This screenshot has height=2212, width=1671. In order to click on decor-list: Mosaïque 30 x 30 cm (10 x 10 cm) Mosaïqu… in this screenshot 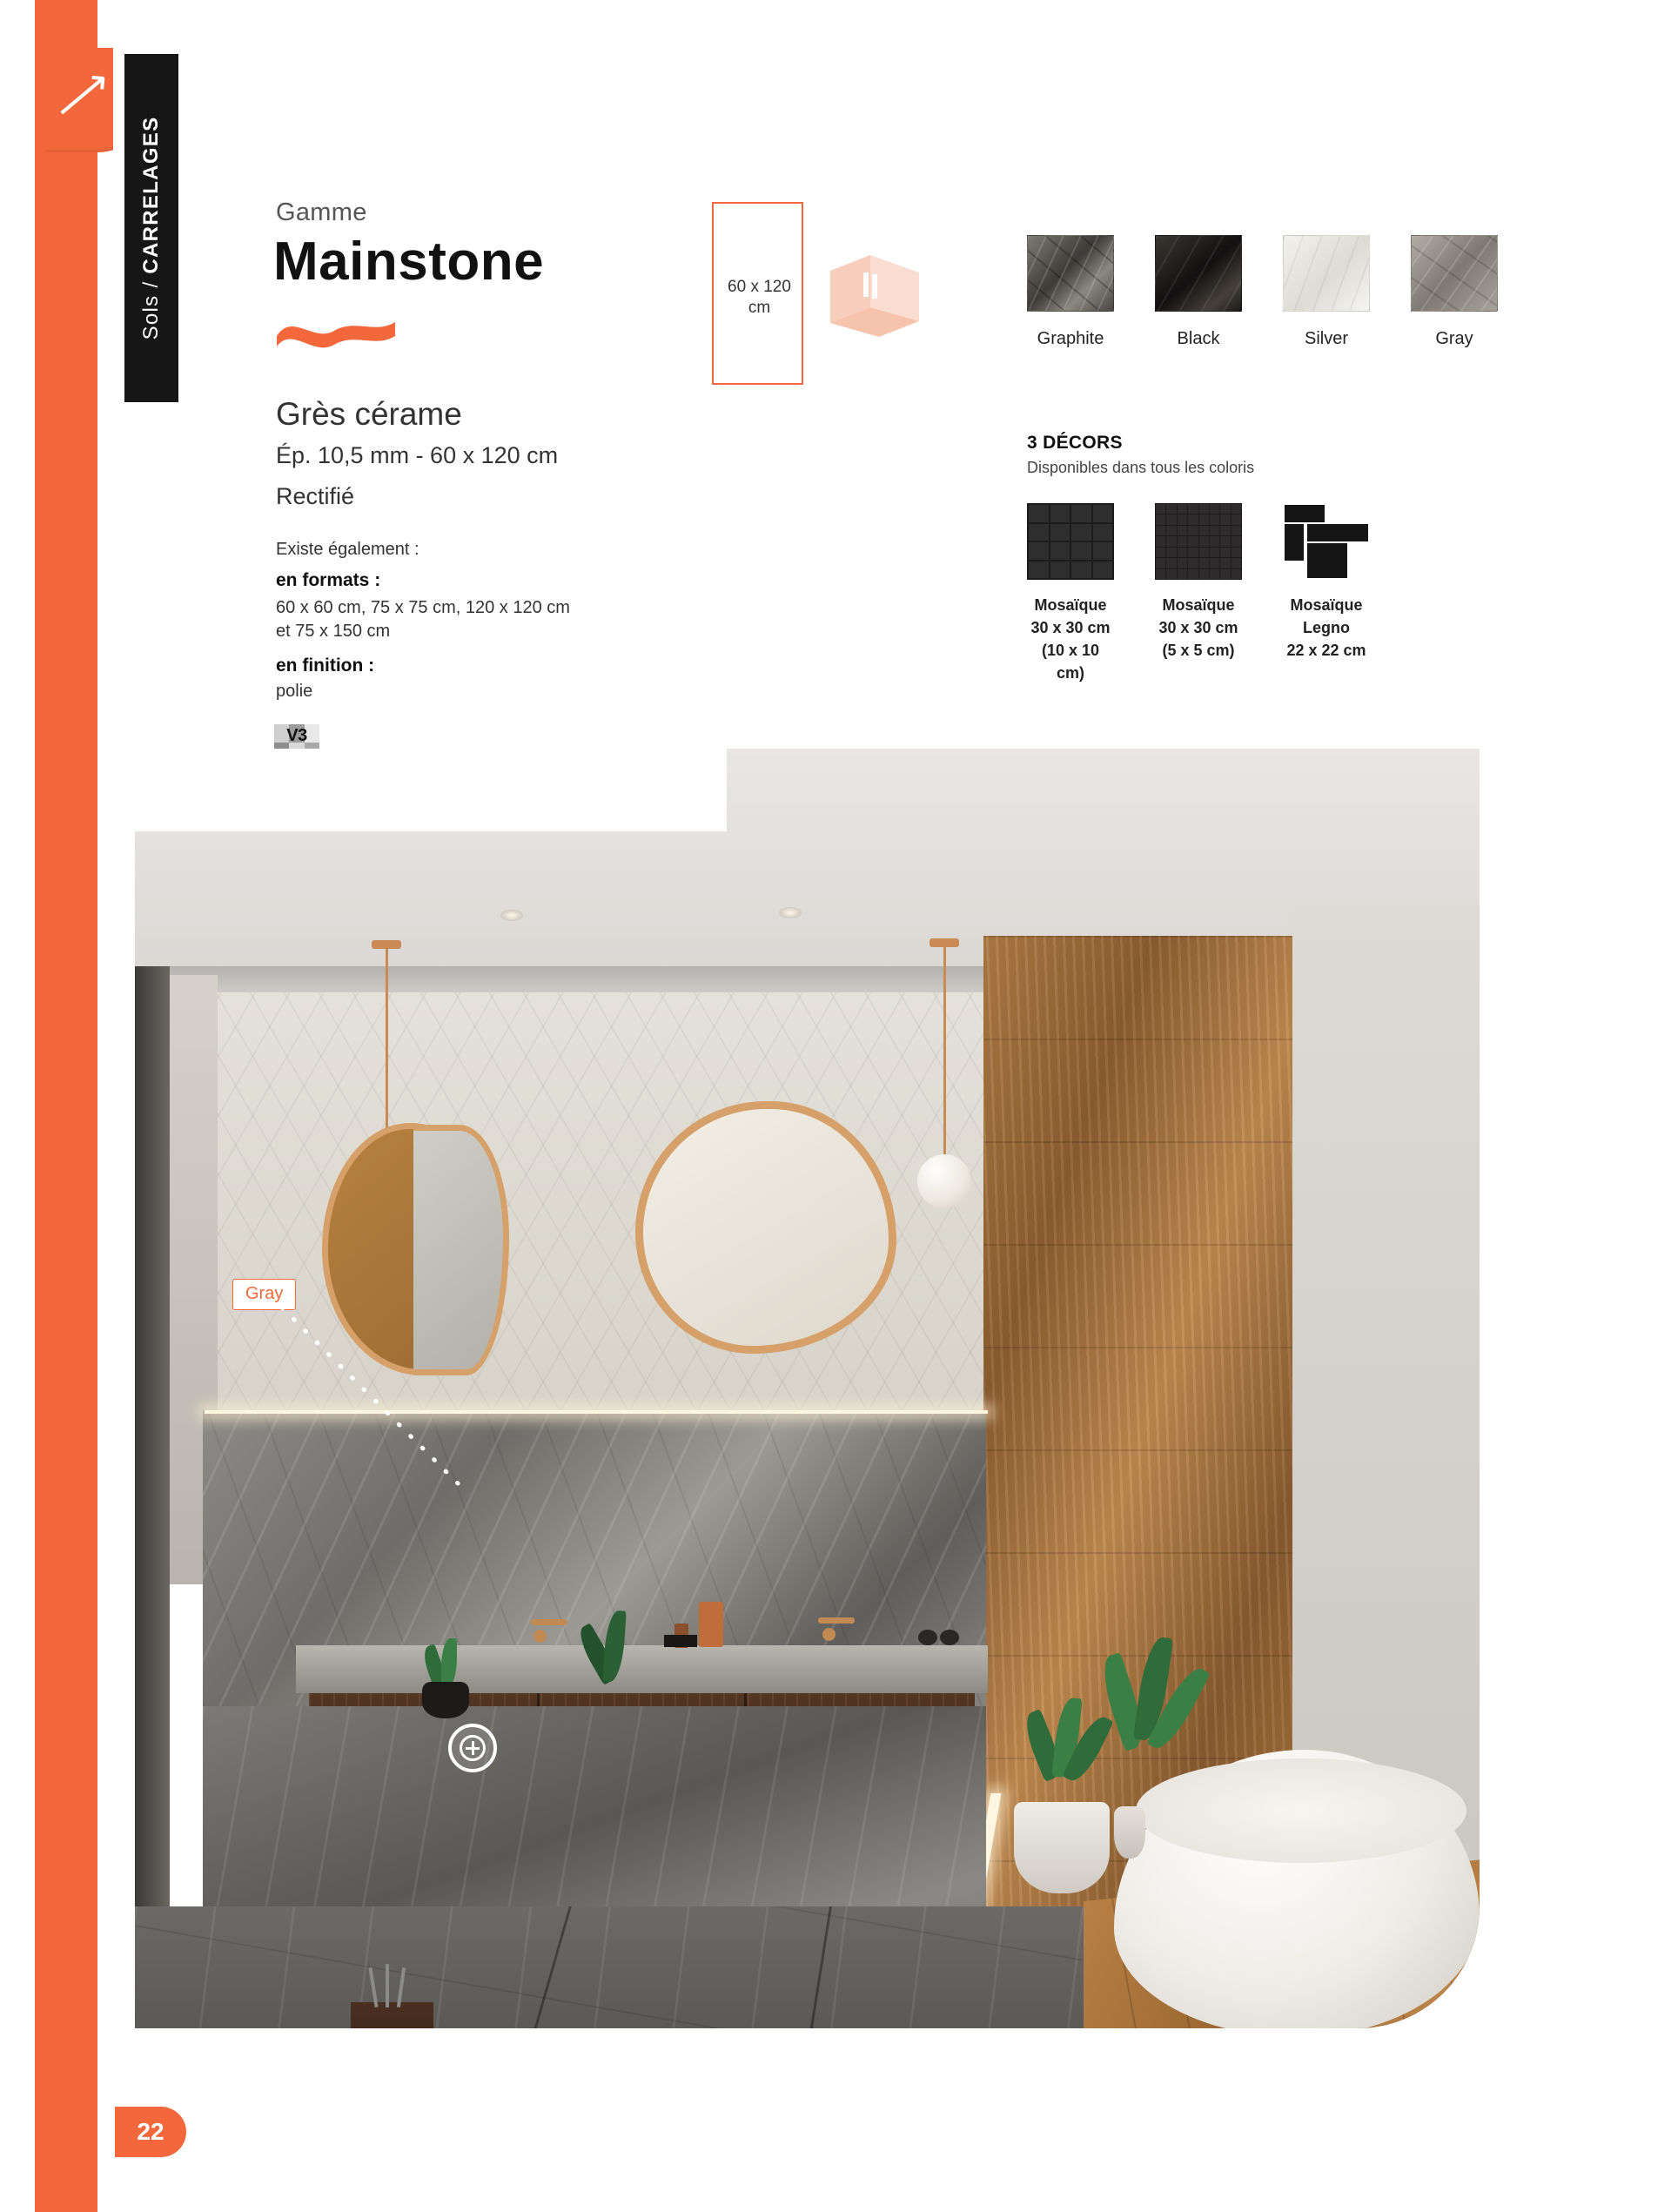, I will do `click(1198, 593)`.